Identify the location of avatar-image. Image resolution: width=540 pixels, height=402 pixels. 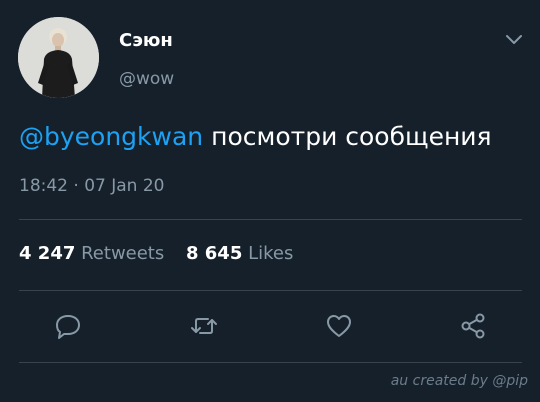
(58, 57).